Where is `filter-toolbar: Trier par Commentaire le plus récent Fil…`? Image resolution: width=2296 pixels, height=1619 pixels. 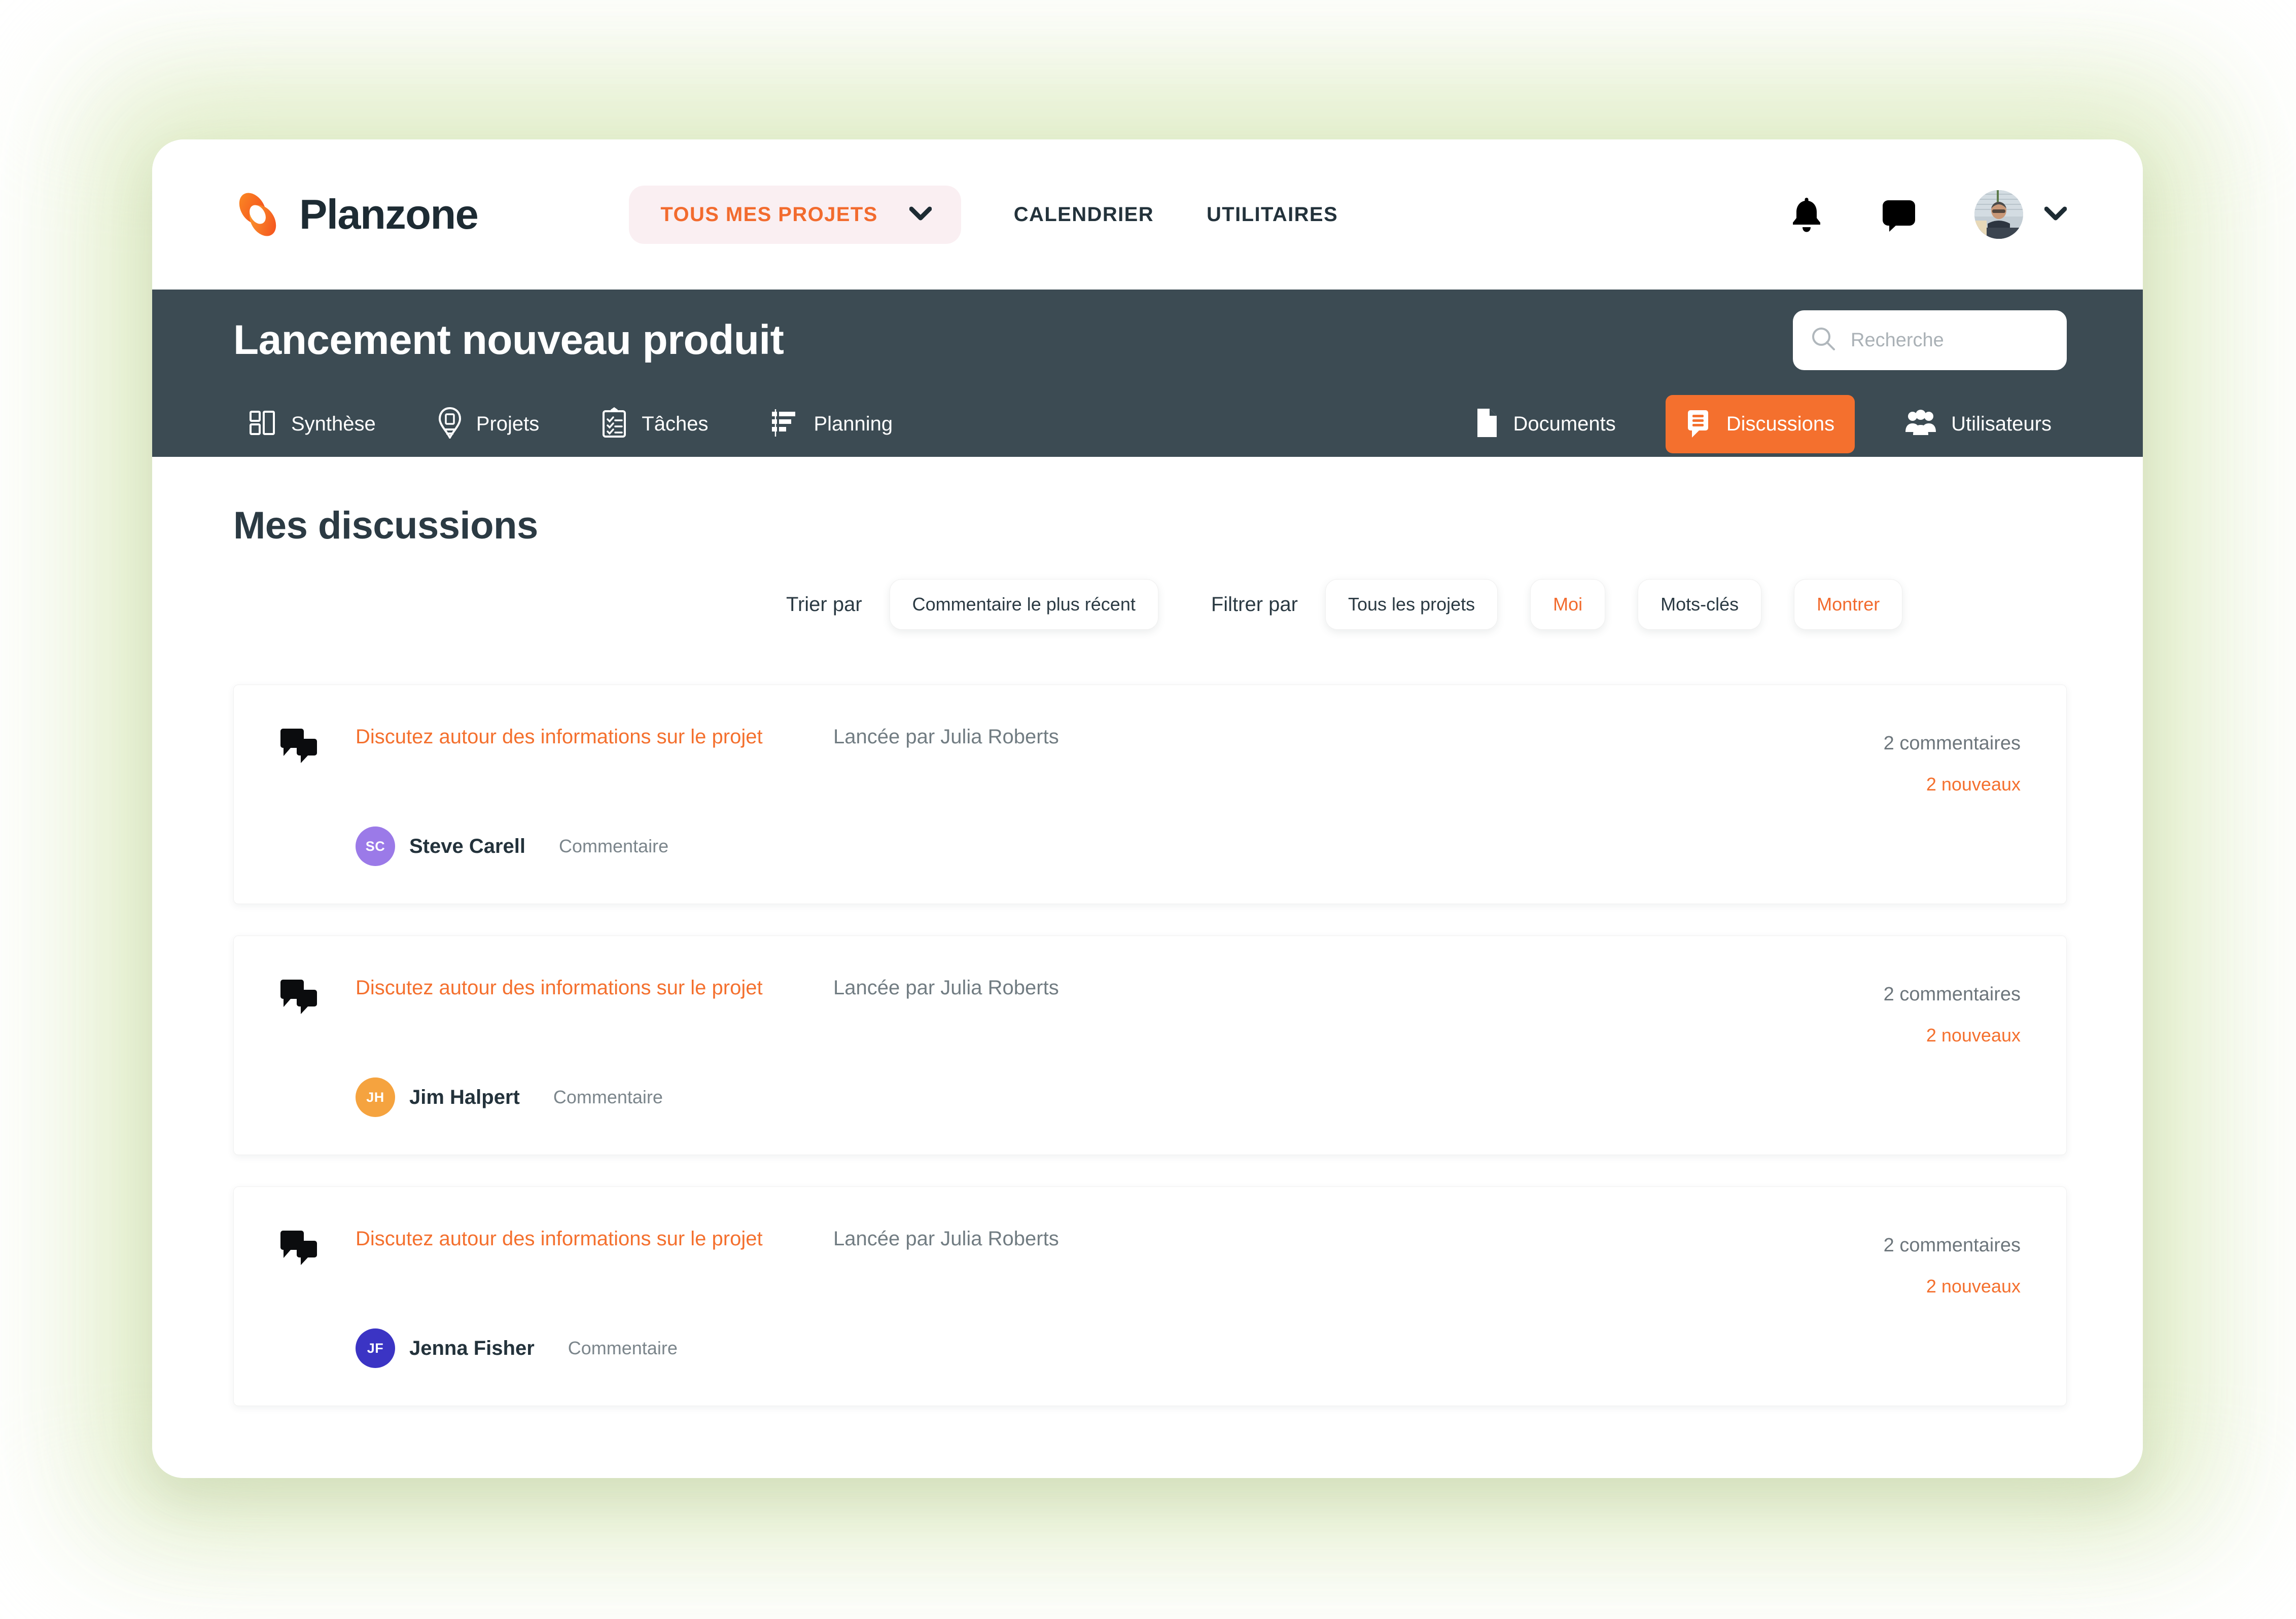
filter-toolbar: Trier par Commentaire le plus récent Fil… is located at coordinates (1150, 604).